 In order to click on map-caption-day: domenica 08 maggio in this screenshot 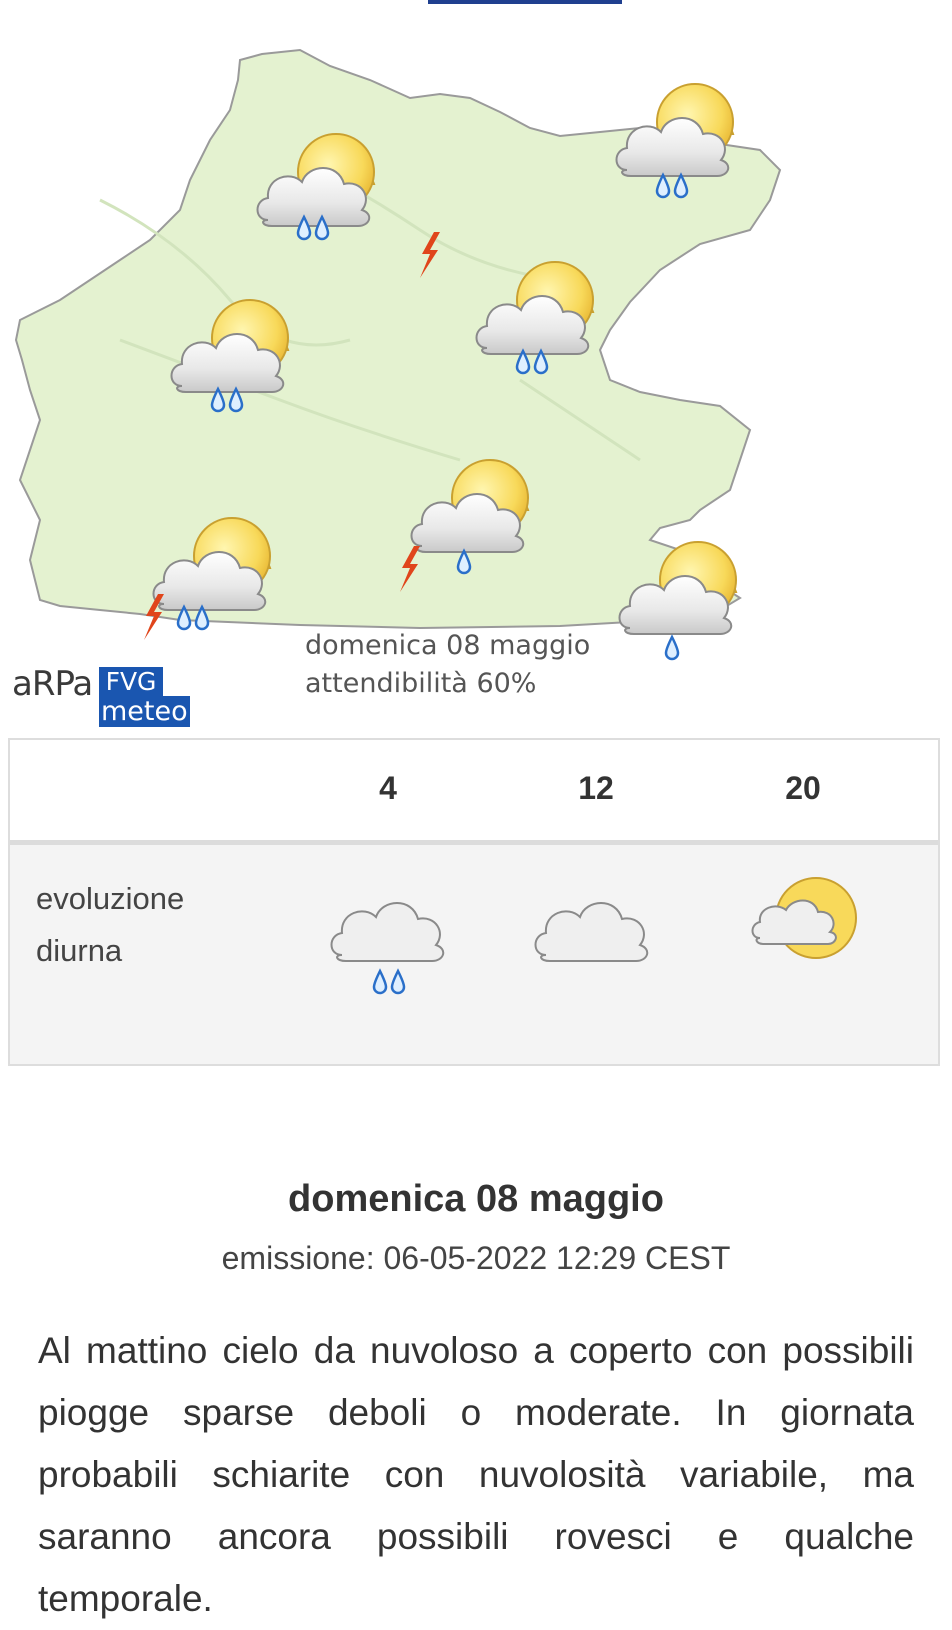, I will do `click(448, 645)`.